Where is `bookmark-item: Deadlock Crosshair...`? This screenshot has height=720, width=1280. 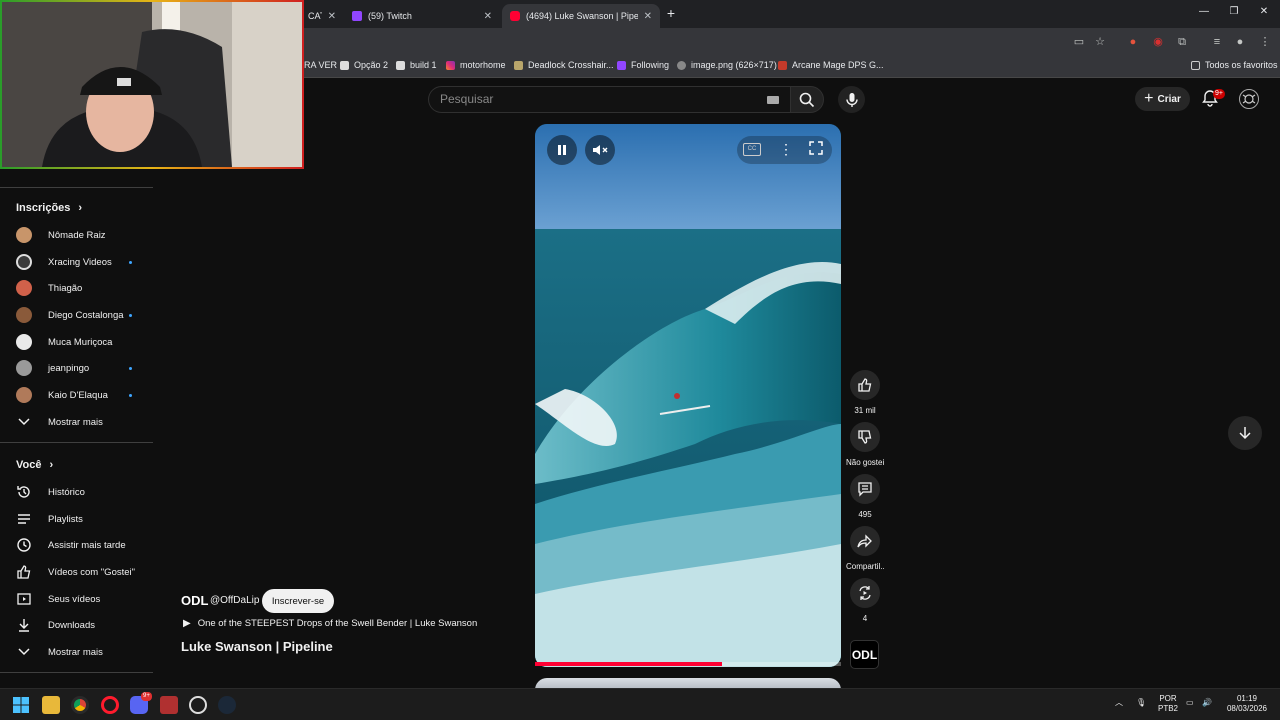 bookmark-item: Deadlock Crosshair... is located at coordinates (564, 65).